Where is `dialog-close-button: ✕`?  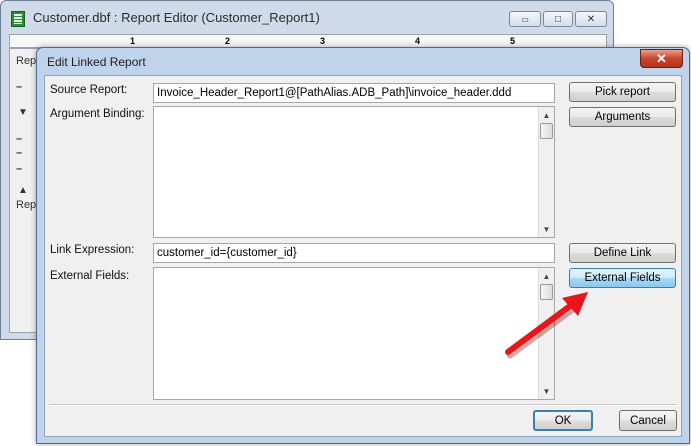
dialog-close-button: ✕ is located at coordinates (661, 58).